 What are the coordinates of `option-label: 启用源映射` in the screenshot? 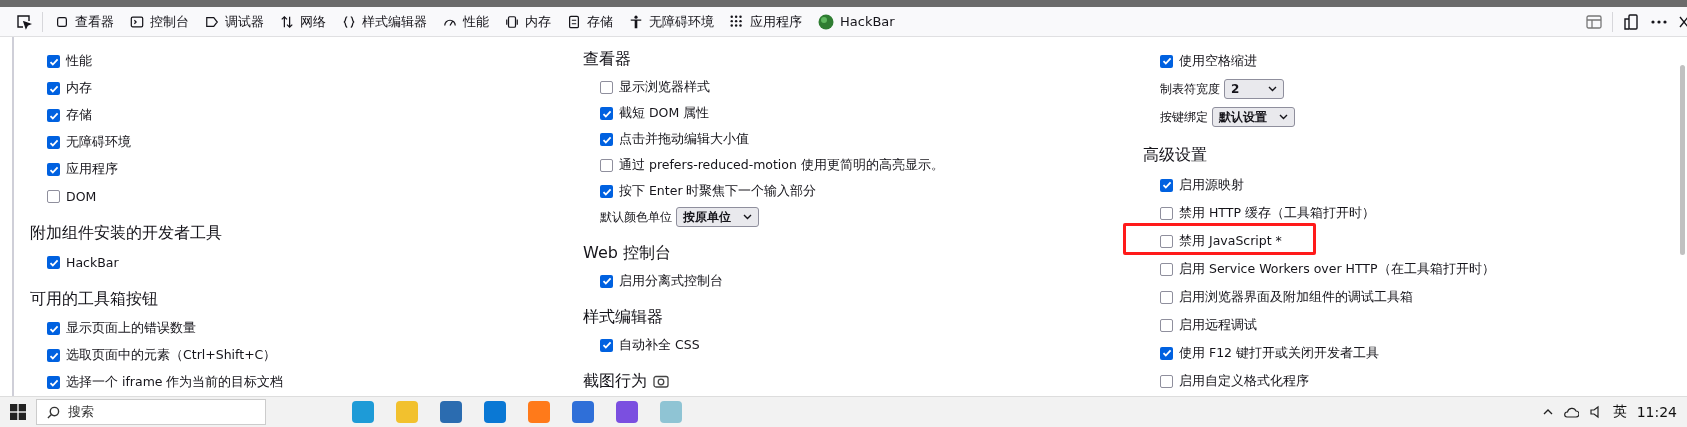 It's located at (1211, 185).